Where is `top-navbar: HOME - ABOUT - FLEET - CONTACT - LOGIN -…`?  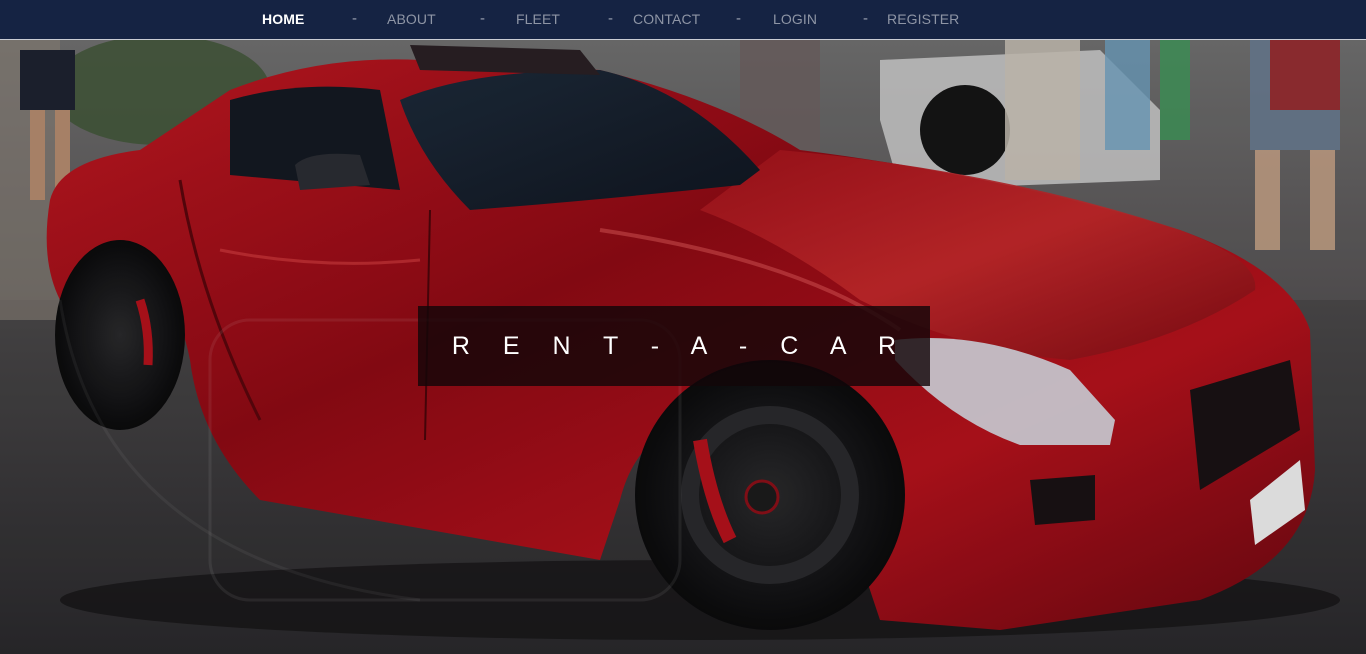 top-navbar: HOME - ABOUT - FLEET - CONTACT - LOGIN -… is located at coordinates (683, 20).